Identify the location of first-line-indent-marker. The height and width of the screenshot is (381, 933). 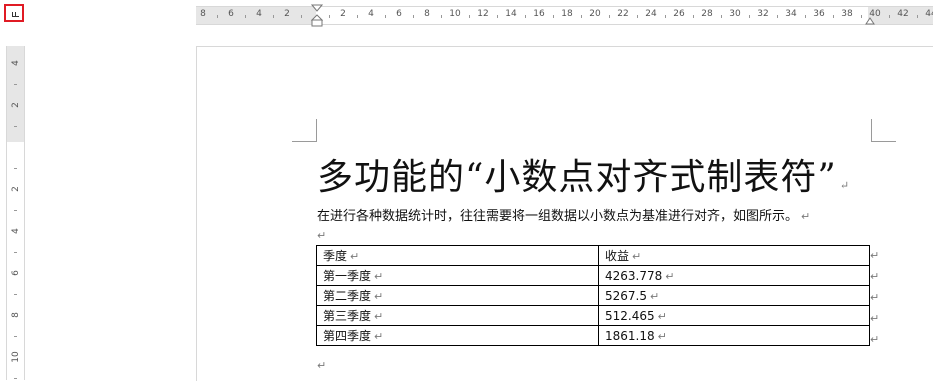
(317, 15).